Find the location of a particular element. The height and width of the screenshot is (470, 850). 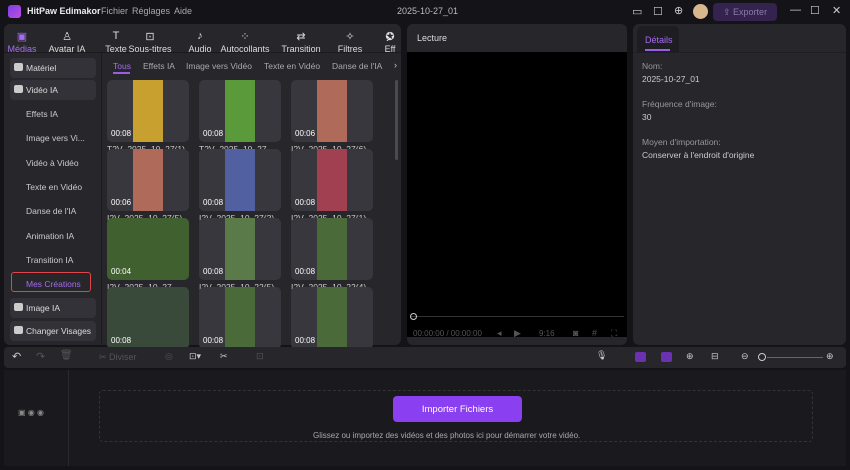

crop-icon: # is located at coordinates (594, 333).